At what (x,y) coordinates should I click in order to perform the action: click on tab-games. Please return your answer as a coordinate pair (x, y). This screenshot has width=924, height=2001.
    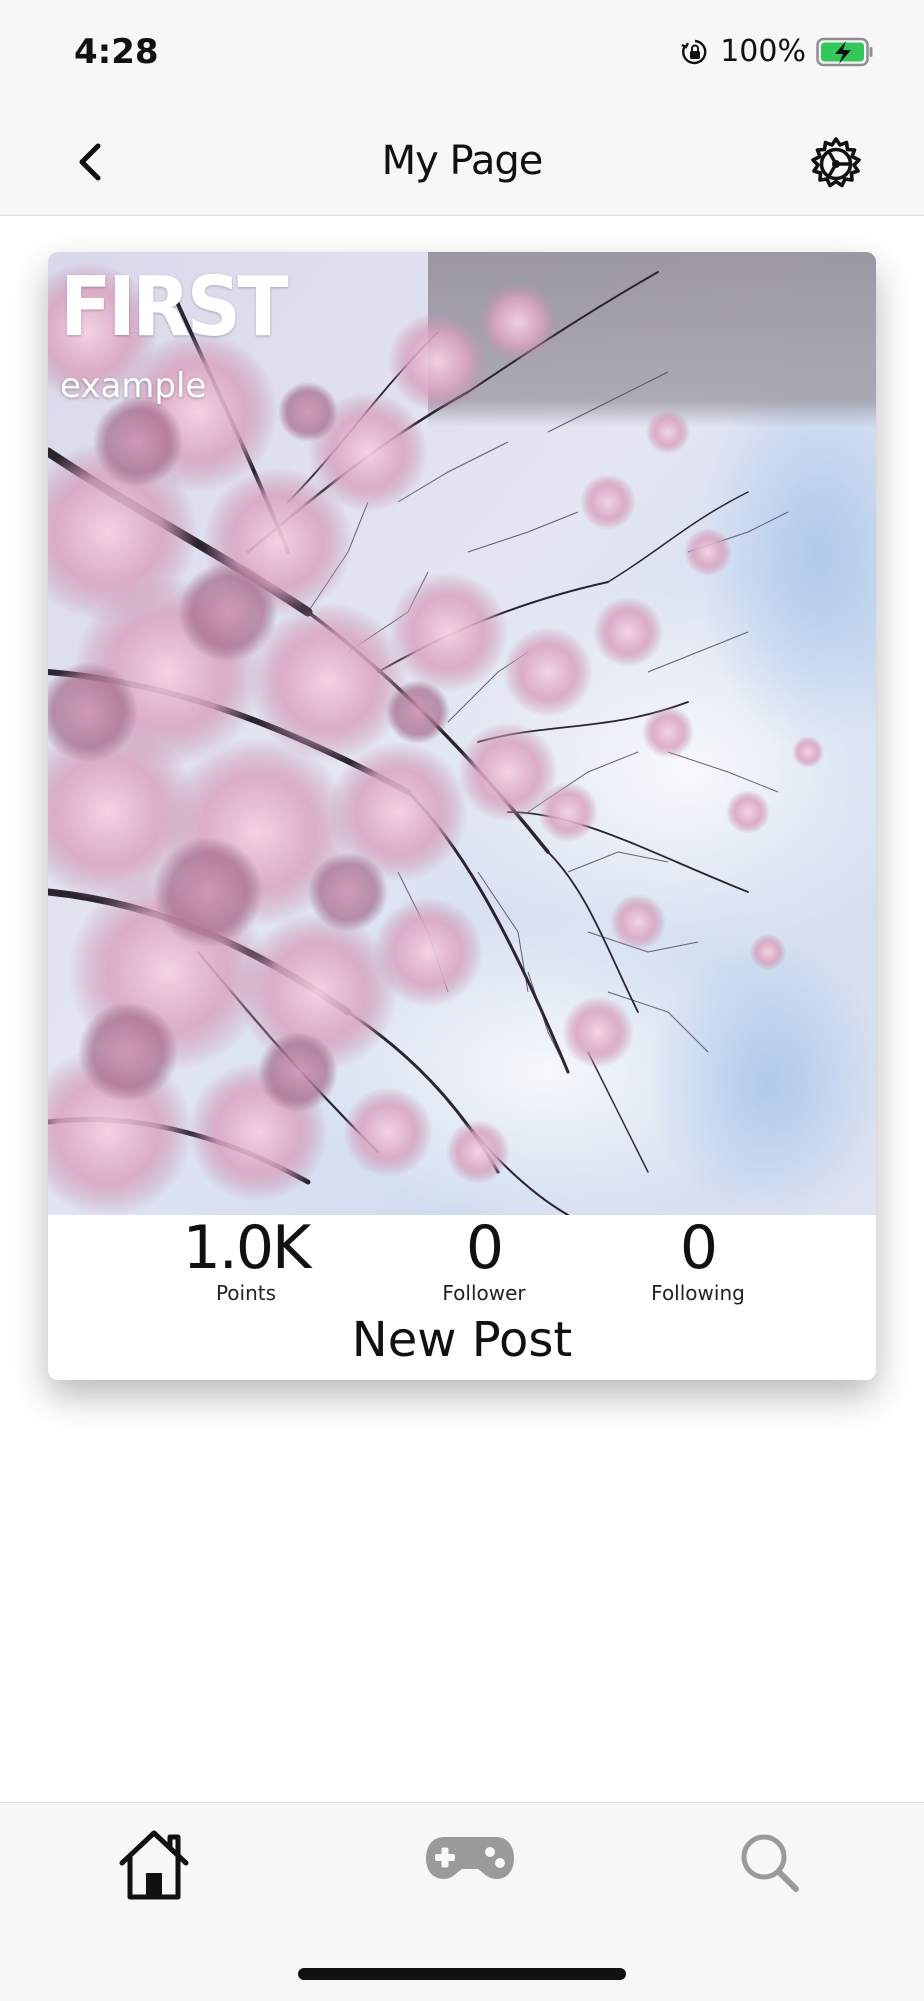
    Looking at the image, I should click on (470, 1860).